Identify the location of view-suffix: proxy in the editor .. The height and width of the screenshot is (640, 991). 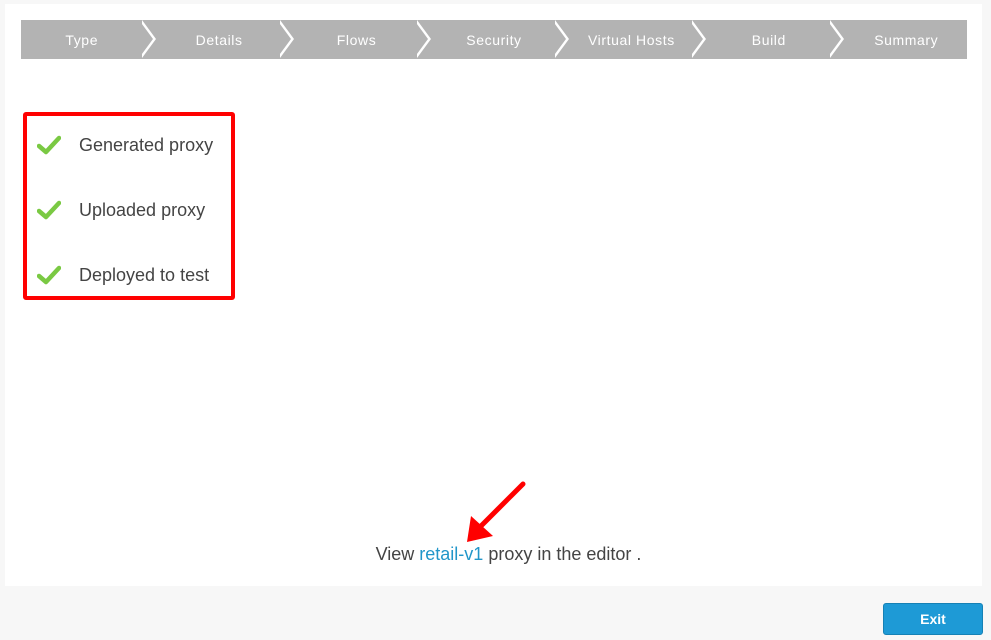
(565, 554).